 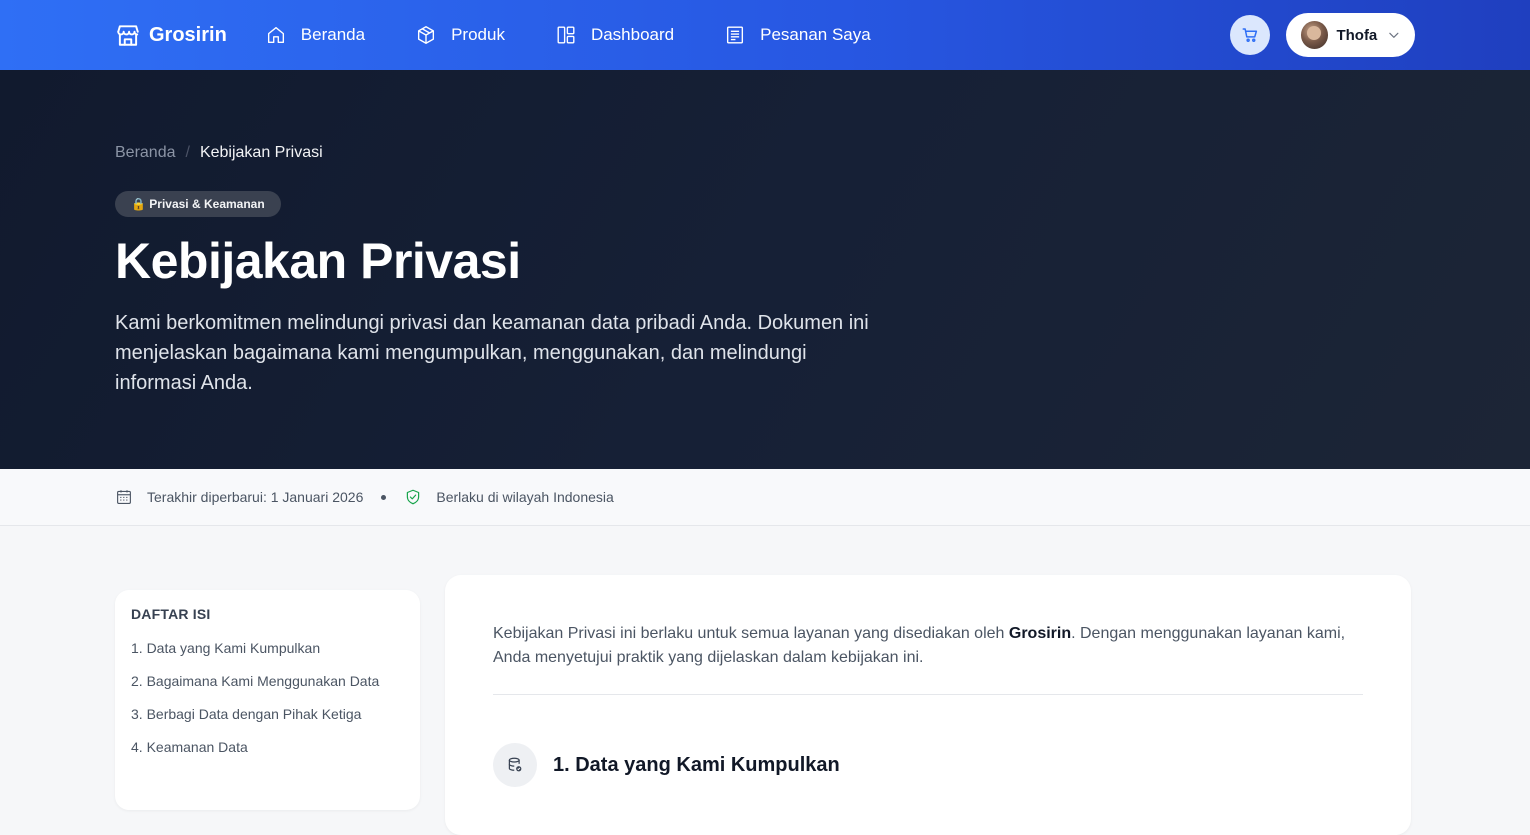 I want to click on nav-link-dashboard: Dashboard, so click(x=614, y=35).